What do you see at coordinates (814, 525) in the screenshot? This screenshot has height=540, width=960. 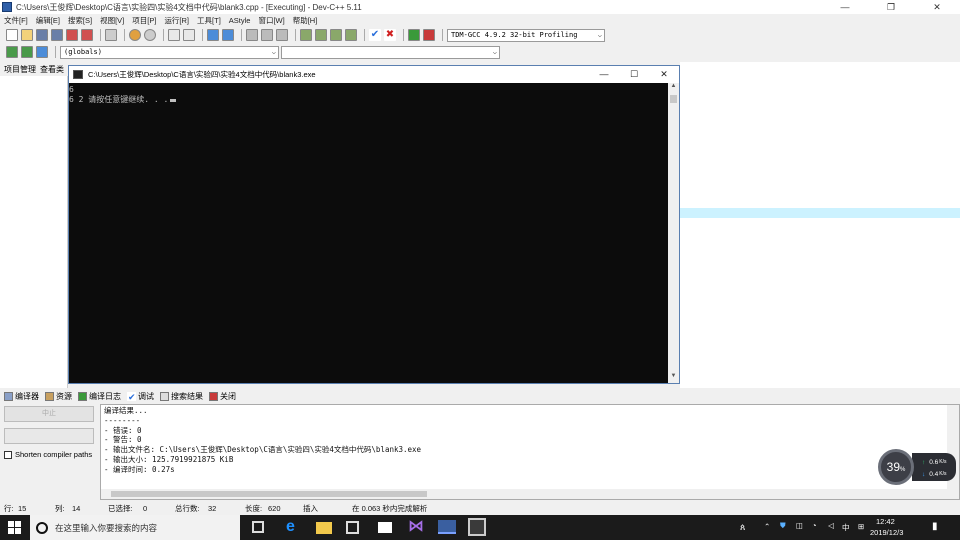 I see `wifi-icon: ◔` at bounding box center [814, 525].